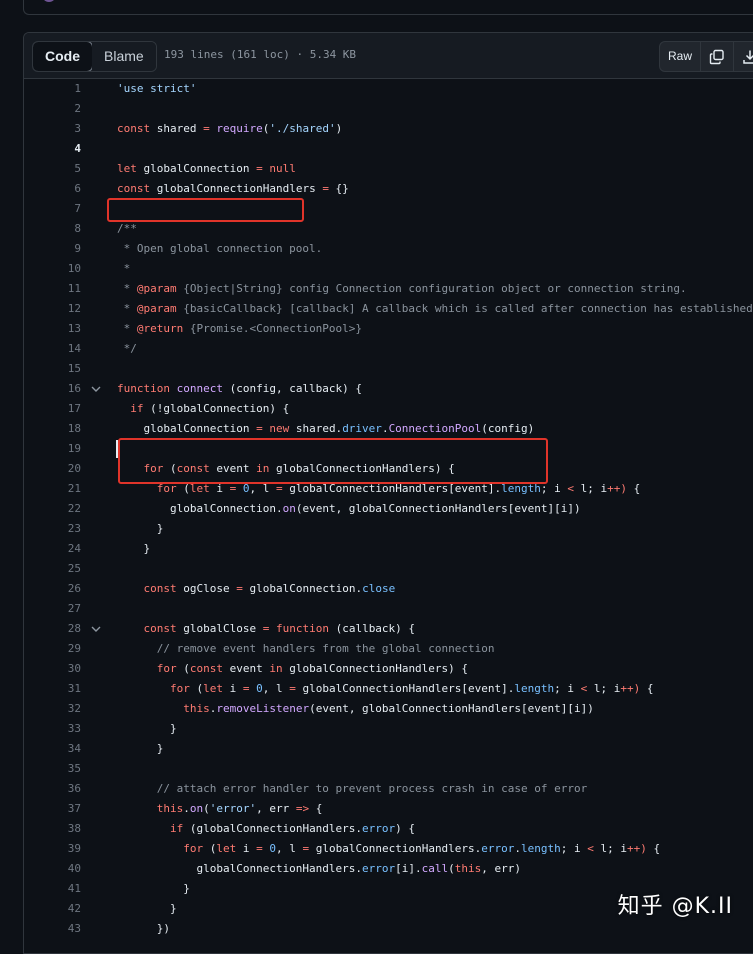 The width and height of the screenshot is (753, 954). What do you see at coordinates (52, 169) in the screenshot?
I see `line-number: 5` at bounding box center [52, 169].